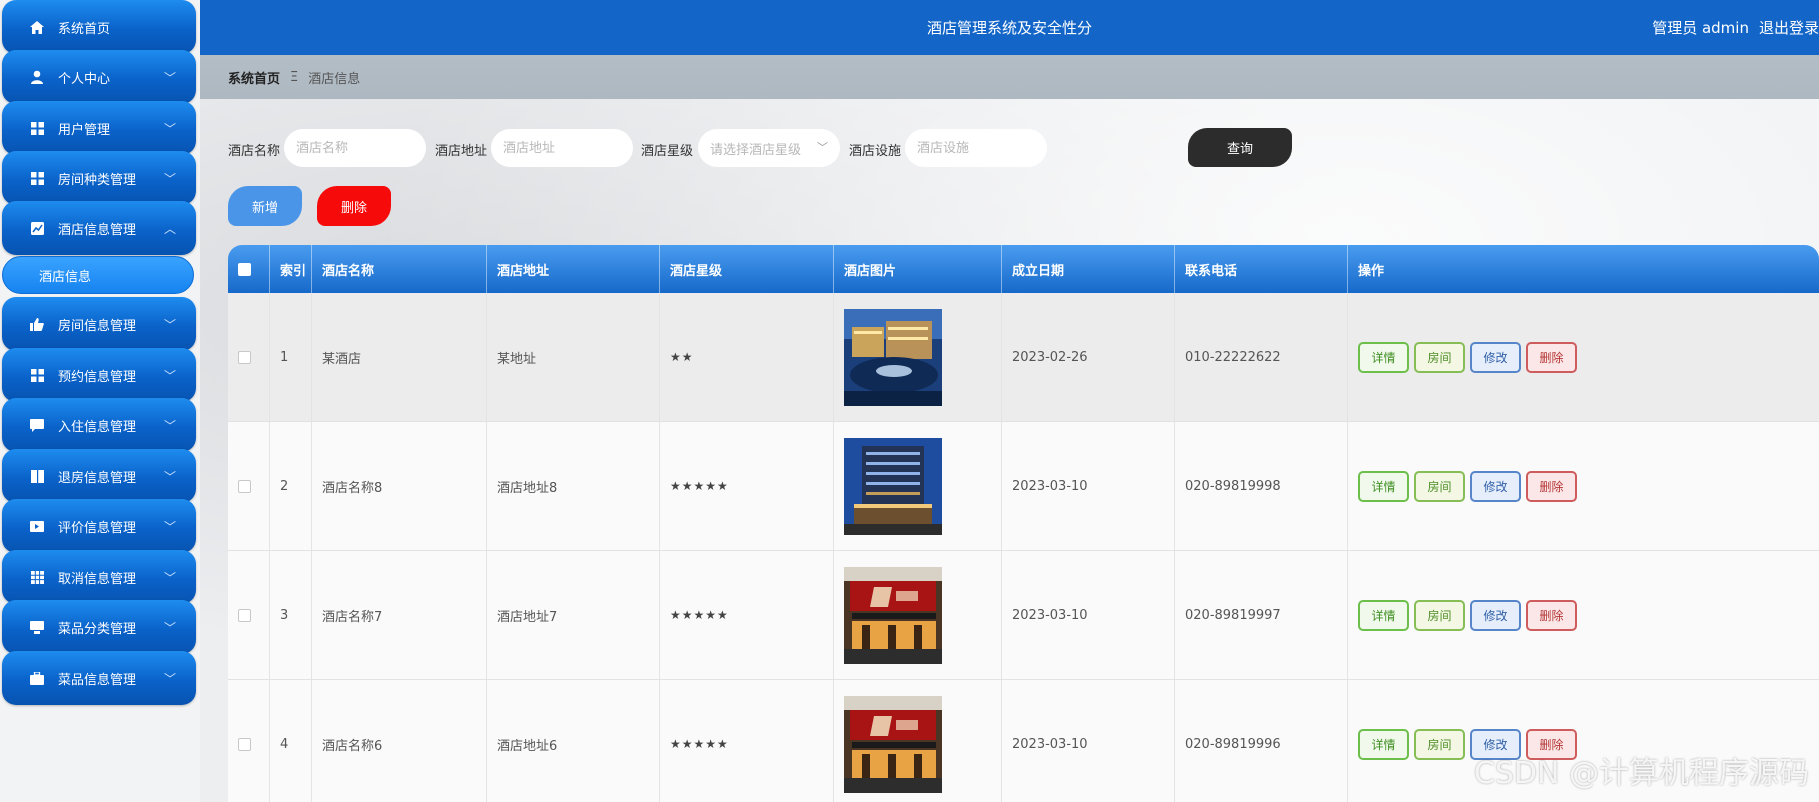 The height and width of the screenshot is (802, 1819). I want to click on row-hotel-stars: ★★★★★, so click(747, 615).